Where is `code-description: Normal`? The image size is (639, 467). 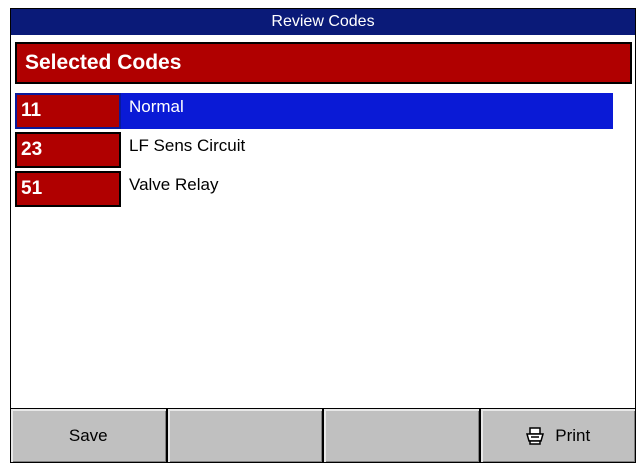 code-description: Normal is located at coordinates (367, 111).